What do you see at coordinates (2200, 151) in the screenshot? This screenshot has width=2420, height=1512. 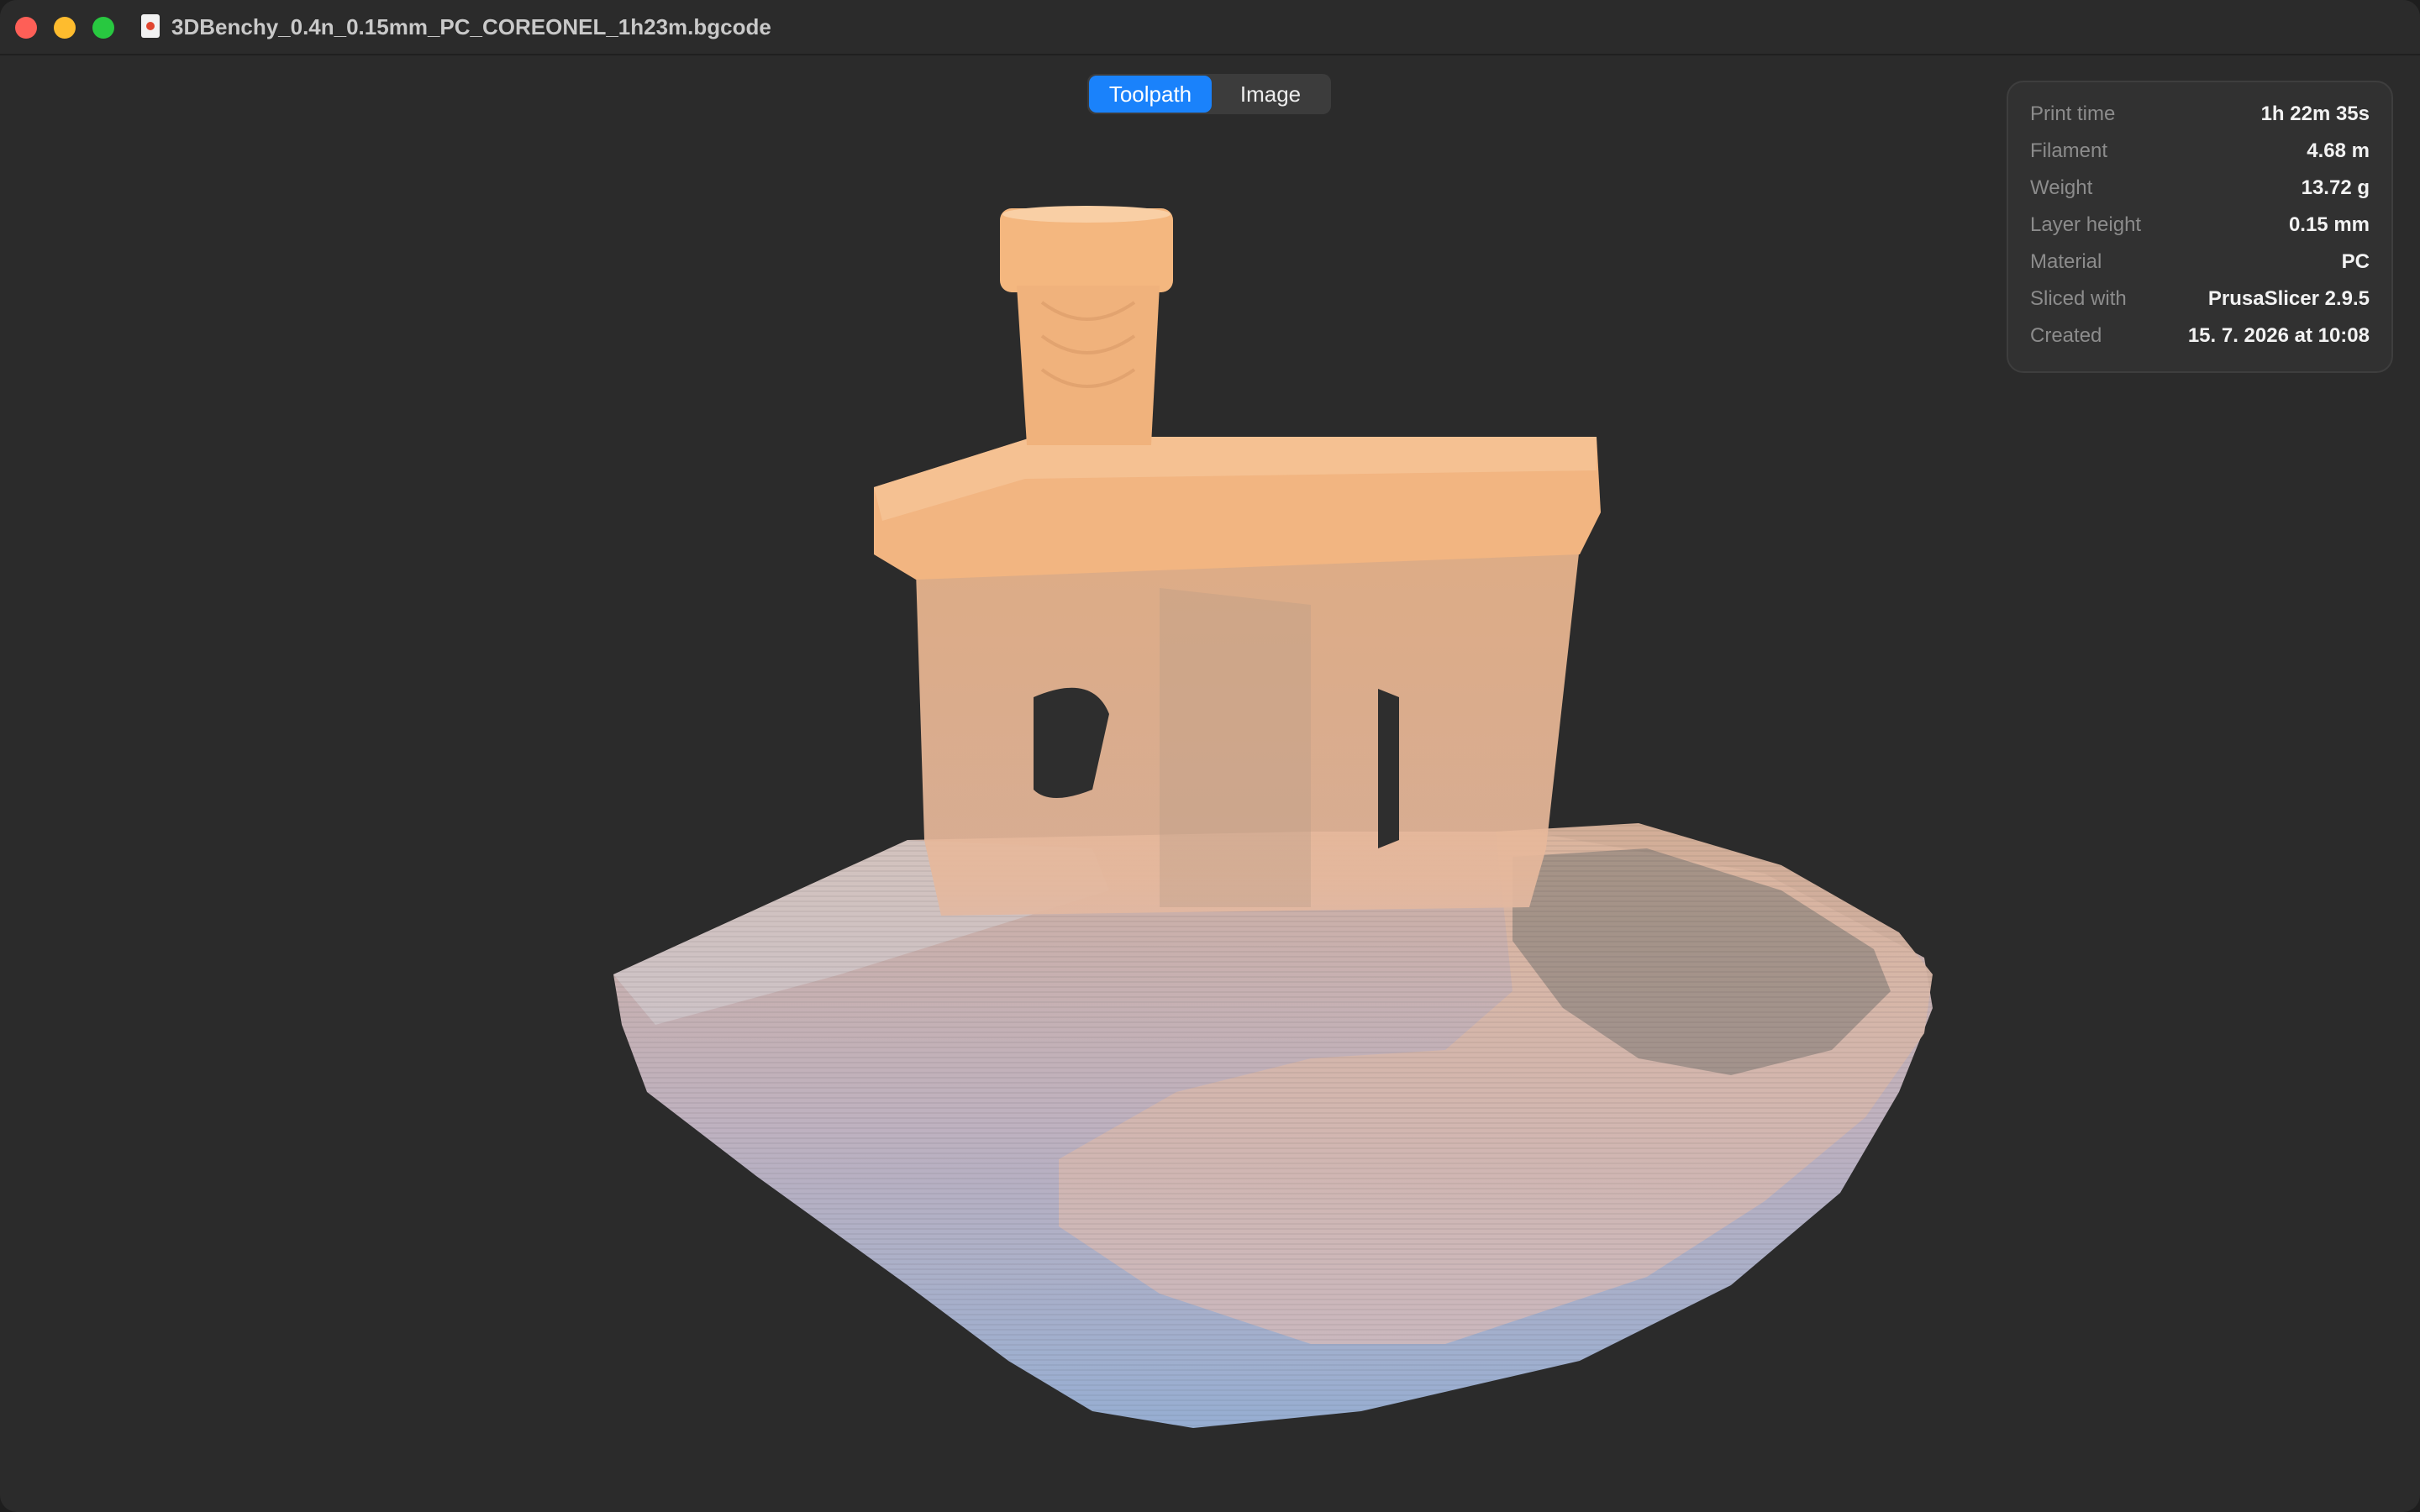 I see `info-row-filament: Filament 4.68 m` at bounding box center [2200, 151].